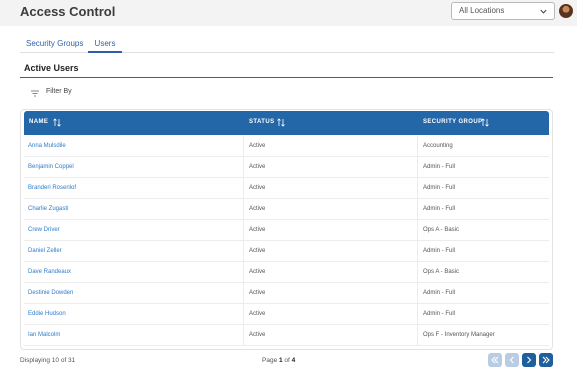  I want to click on user-name-link: Destinie Dowden, so click(50, 293).